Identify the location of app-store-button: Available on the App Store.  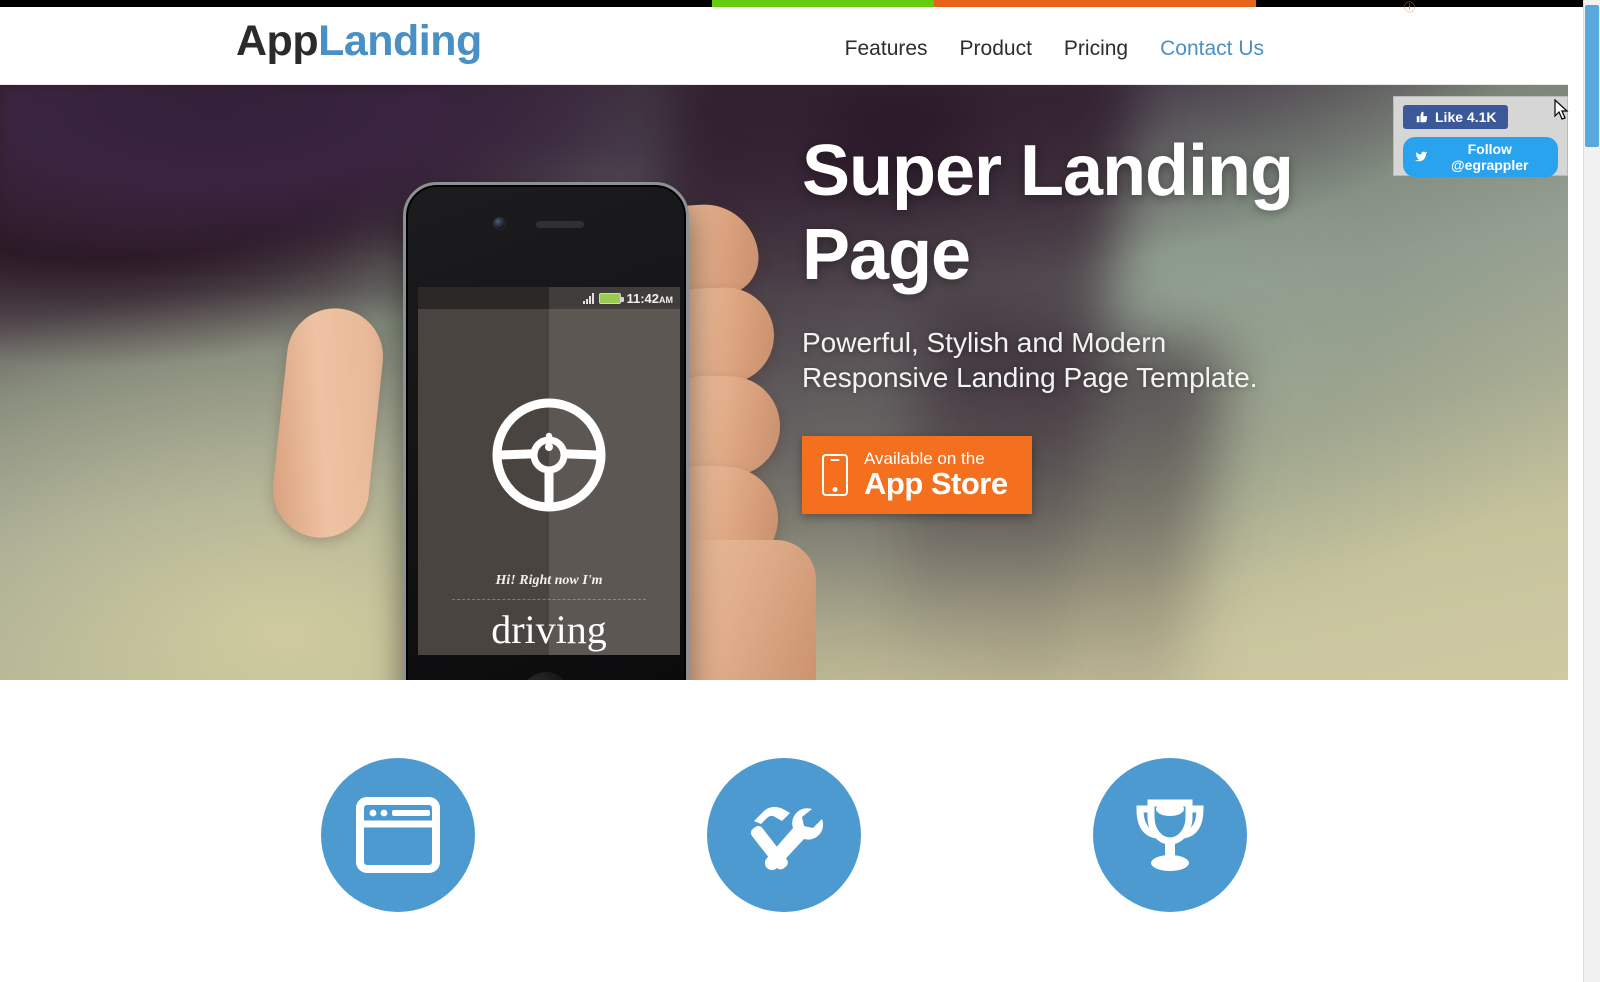
(917, 475).